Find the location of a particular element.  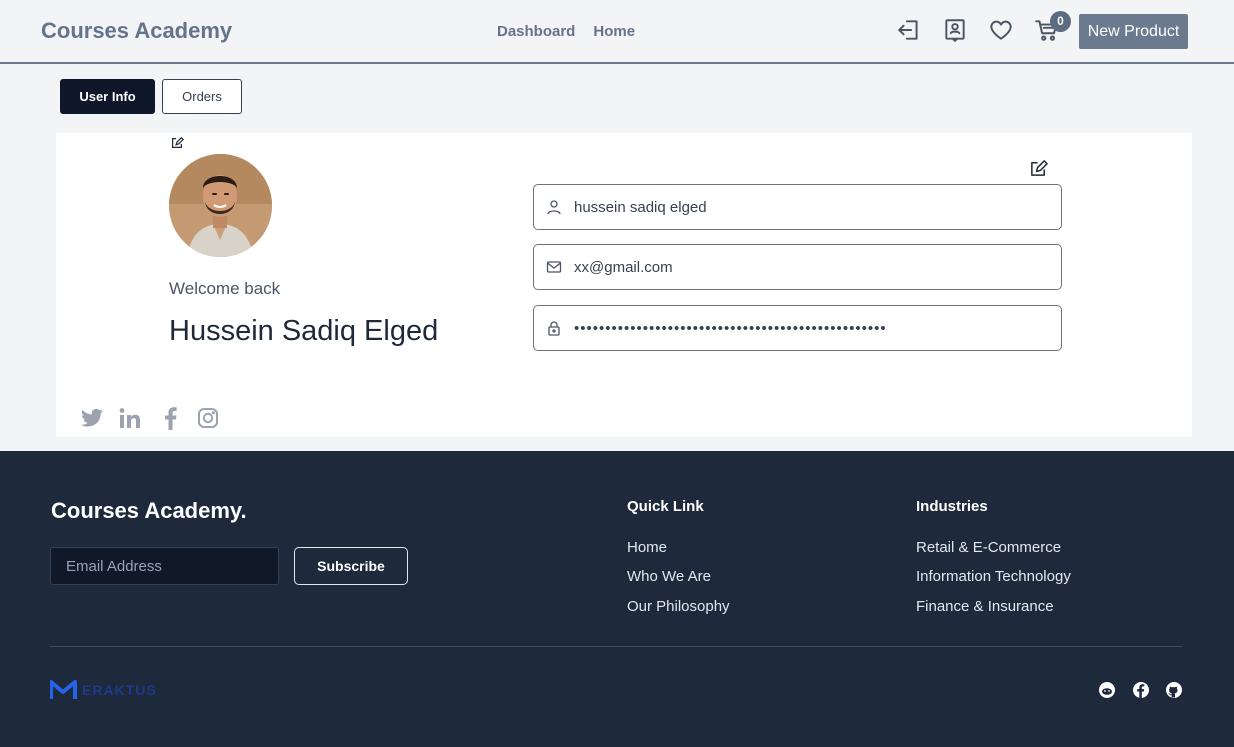

instagram-icon is located at coordinates (208, 419).